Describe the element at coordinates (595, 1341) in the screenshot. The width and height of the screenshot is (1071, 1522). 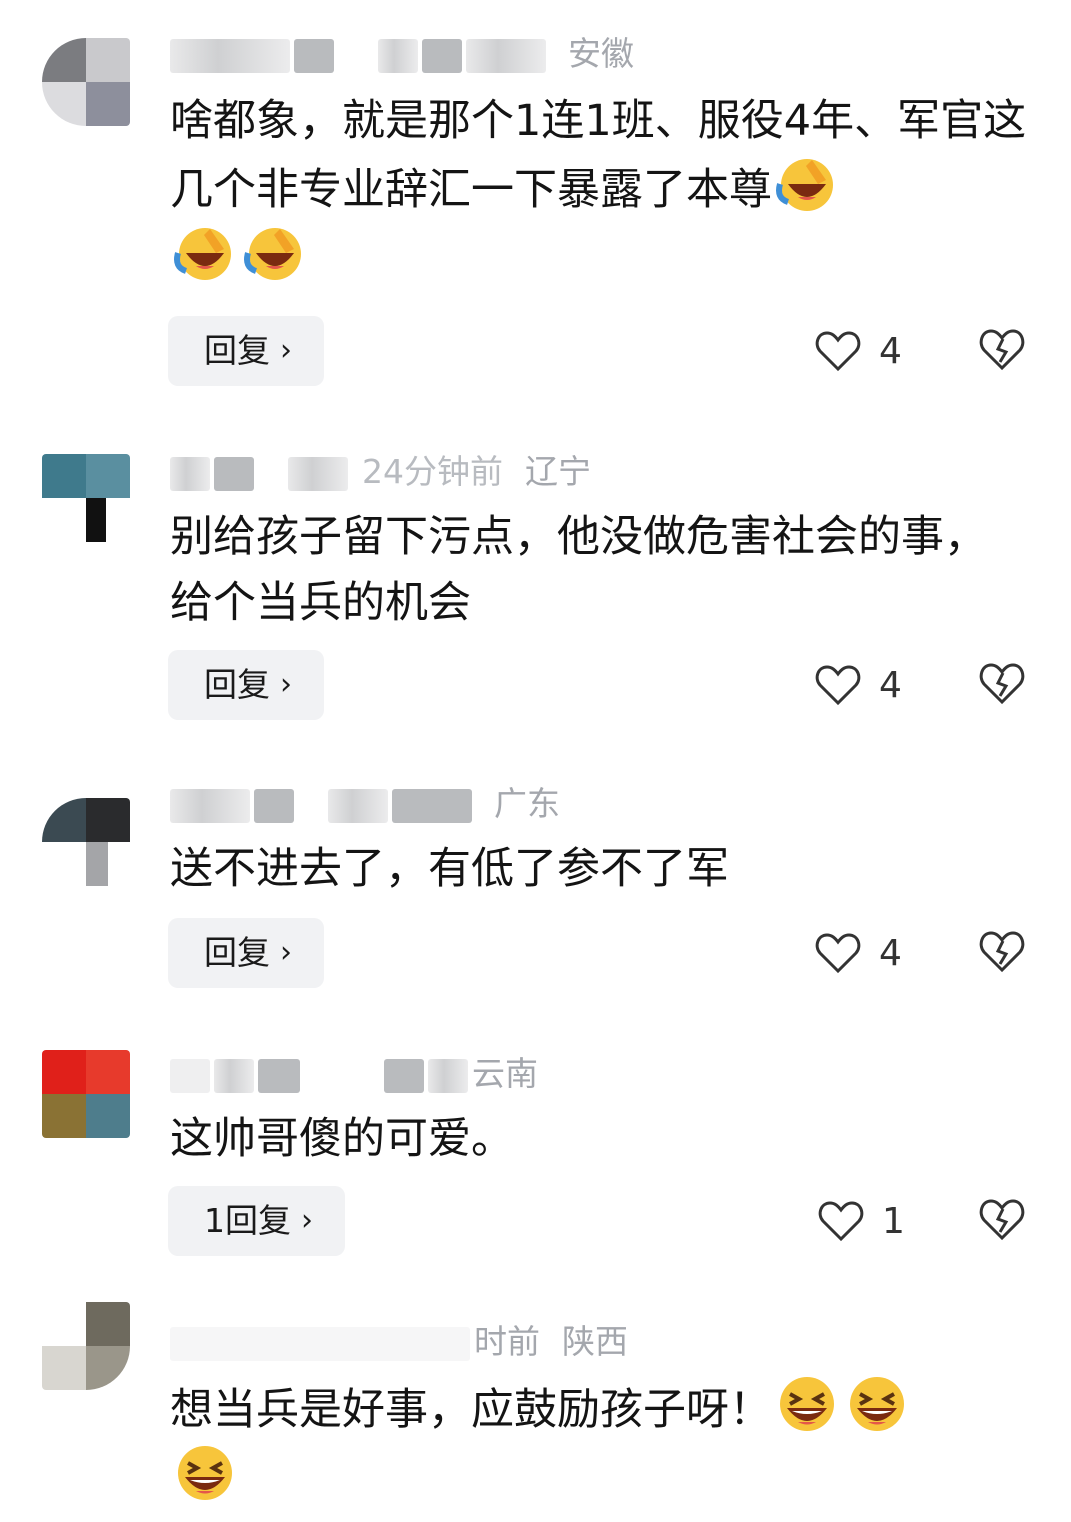
I see `comment-location: 陕西` at that location.